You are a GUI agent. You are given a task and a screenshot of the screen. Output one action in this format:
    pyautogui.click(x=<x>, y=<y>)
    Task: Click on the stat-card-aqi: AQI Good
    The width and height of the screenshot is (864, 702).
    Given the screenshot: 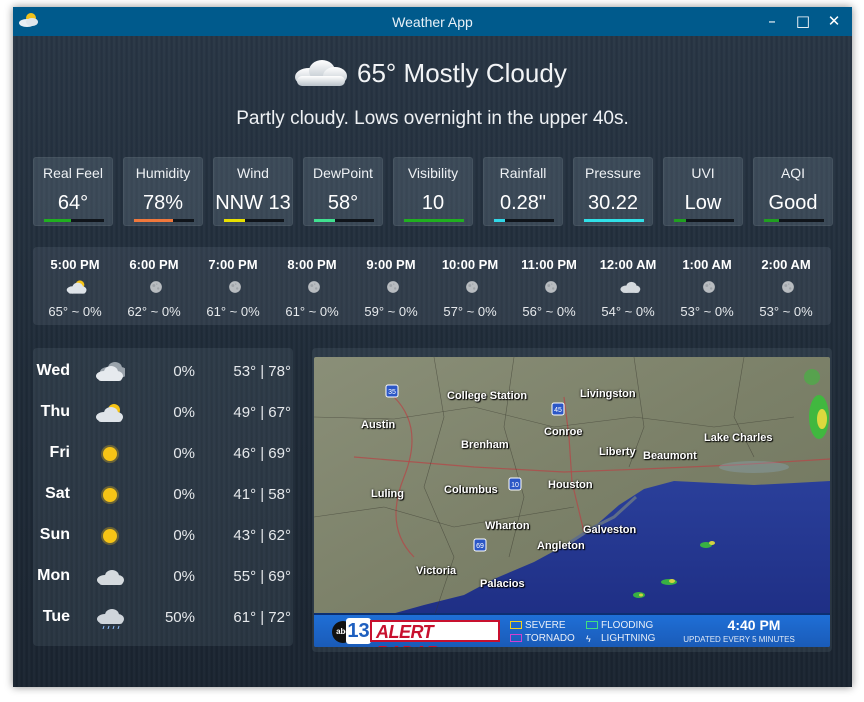 What is the action you would take?
    pyautogui.click(x=793, y=191)
    